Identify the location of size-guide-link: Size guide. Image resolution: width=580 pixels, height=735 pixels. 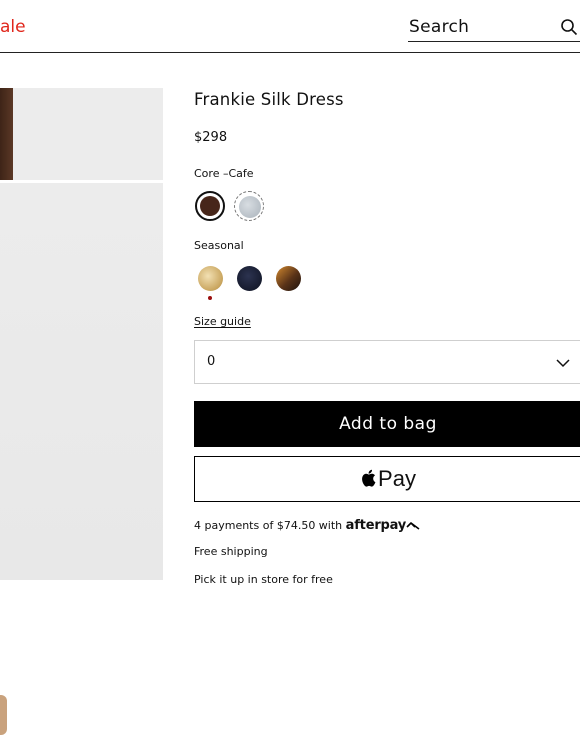
(222, 321).